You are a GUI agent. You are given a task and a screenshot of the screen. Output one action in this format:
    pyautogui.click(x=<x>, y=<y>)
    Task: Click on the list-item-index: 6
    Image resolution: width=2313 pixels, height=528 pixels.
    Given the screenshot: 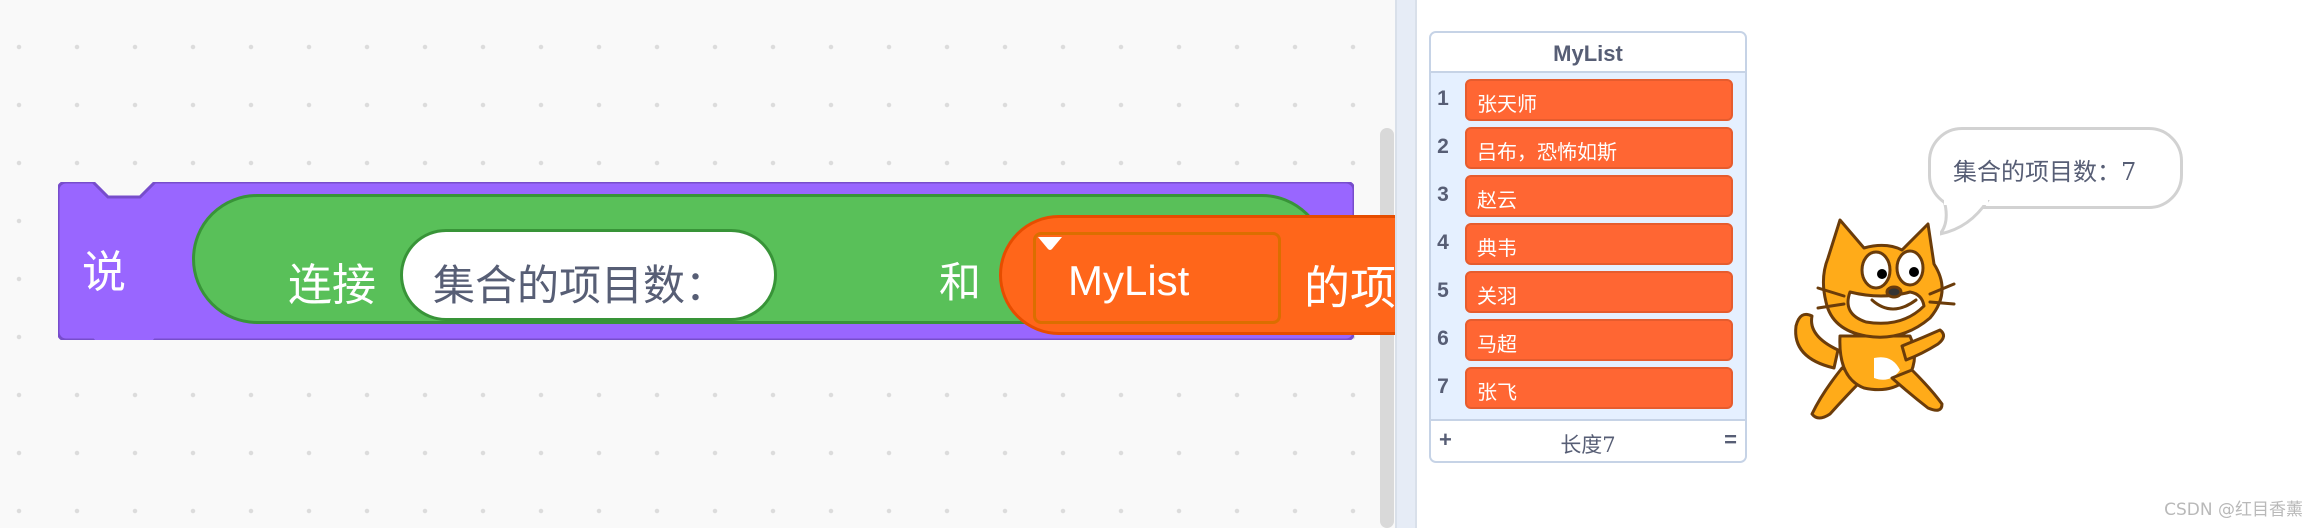 What is the action you would take?
    pyautogui.click(x=1443, y=338)
    